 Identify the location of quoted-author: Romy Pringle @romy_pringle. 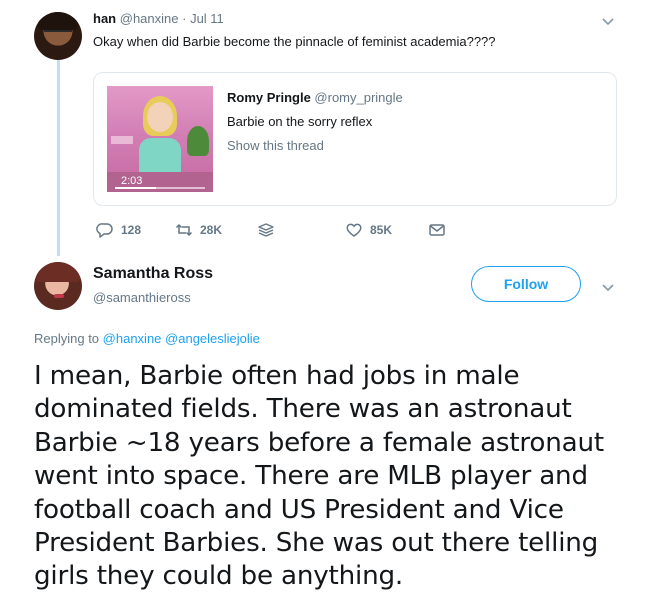
(315, 97).